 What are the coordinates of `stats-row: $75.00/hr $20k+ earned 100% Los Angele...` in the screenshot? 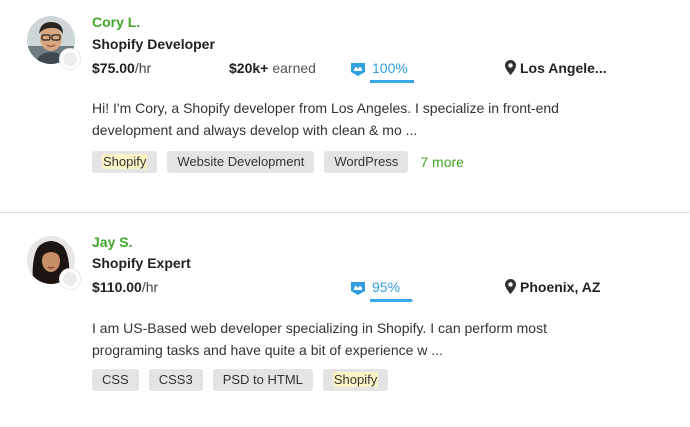 It's located at (381, 72).